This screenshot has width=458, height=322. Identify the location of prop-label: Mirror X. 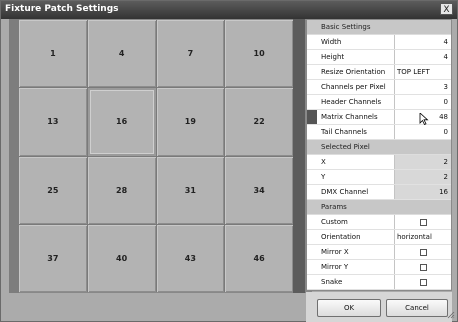
(356, 252).